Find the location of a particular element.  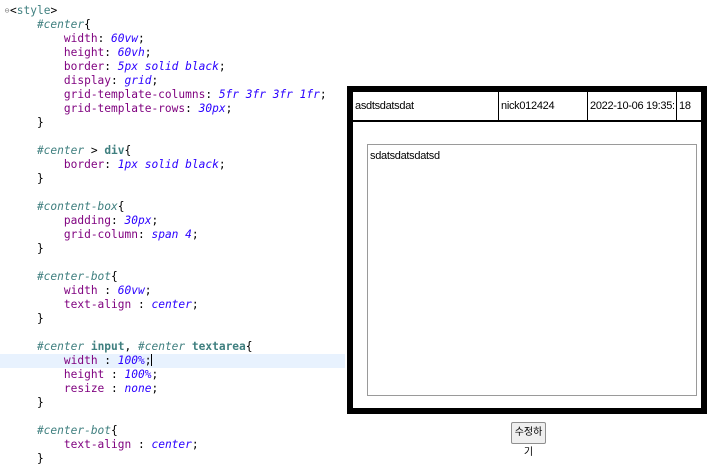

code-line: padding: 30px; is located at coordinates (172, 221).